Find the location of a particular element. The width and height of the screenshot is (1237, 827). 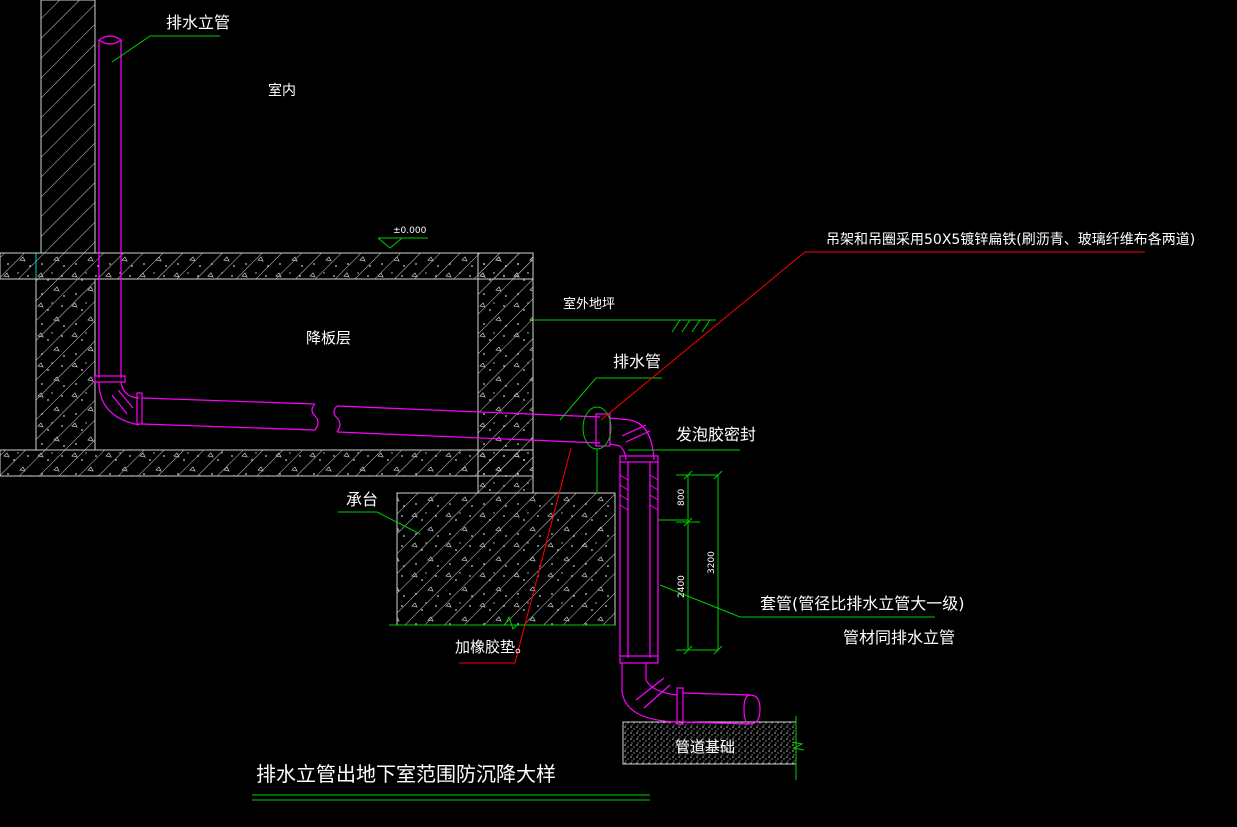

drawing-title: 排水立管出地下室范围防沉降大样 is located at coordinates (406, 774).